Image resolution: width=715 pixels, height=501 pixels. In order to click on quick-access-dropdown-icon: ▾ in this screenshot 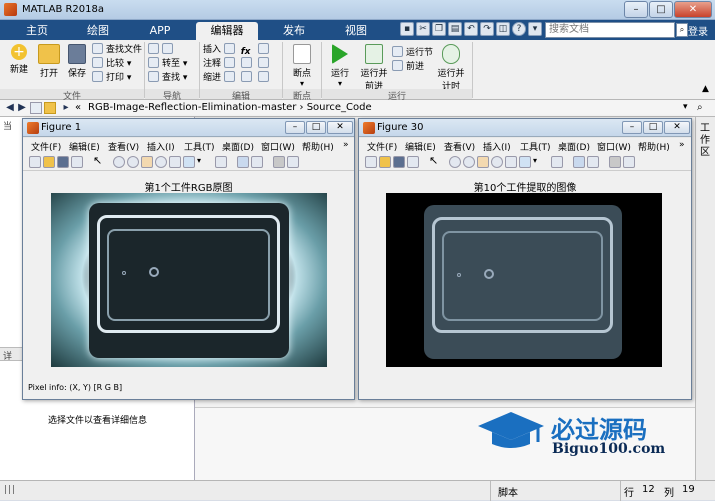, I will do `click(535, 29)`.